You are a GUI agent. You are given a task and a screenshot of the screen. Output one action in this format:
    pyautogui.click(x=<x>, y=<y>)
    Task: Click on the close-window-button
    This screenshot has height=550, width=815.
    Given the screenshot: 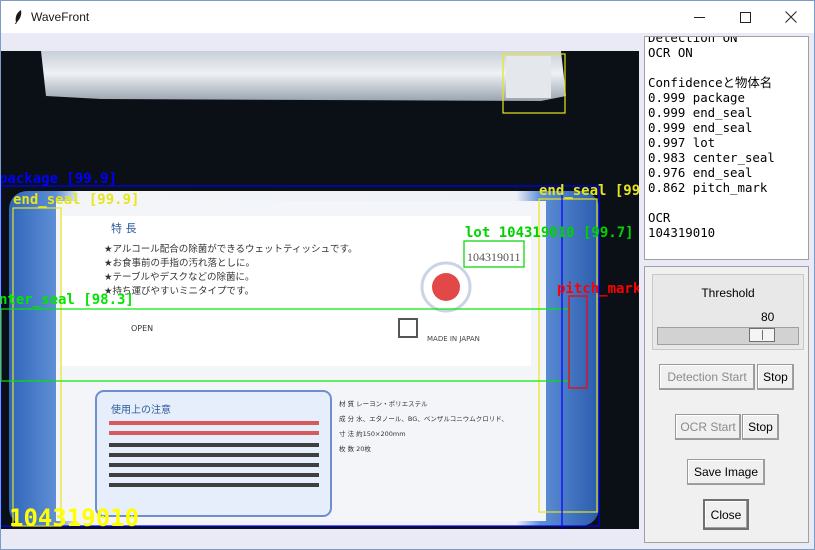 What is the action you would take?
    pyautogui.click(x=791, y=17)
    